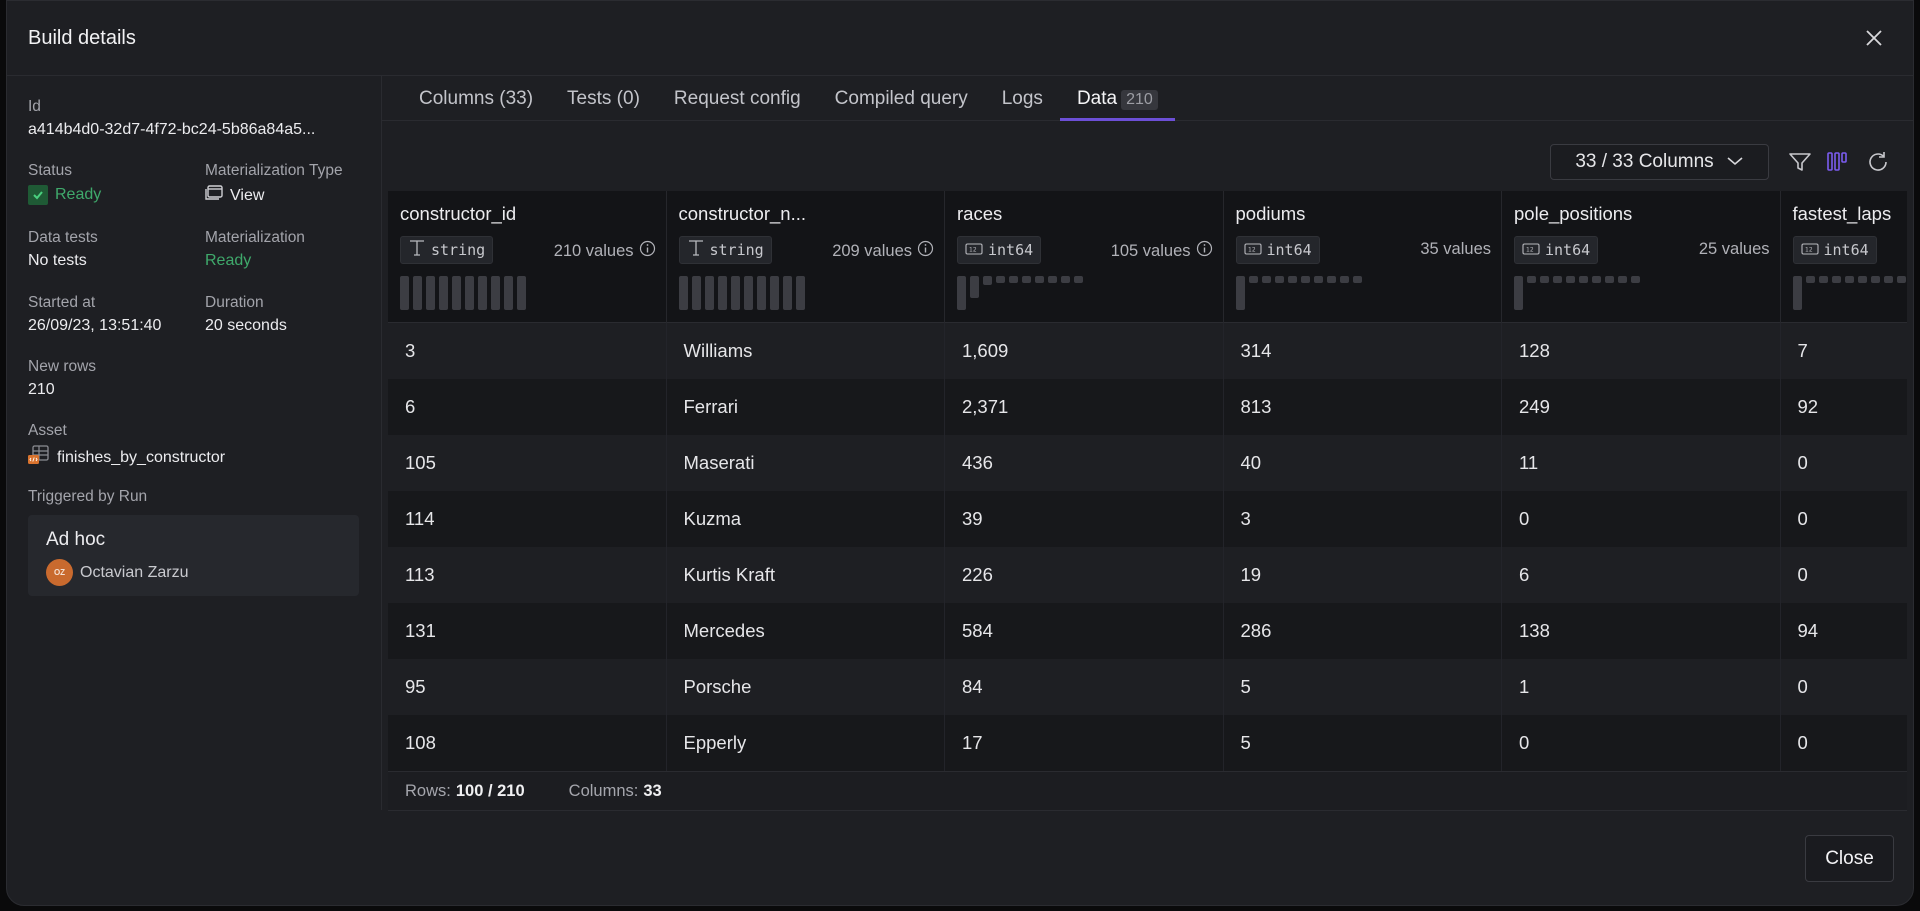 The width and height of the screenshot is (1920, 911). What do you see at coordinates (1838, 162) in the screenshot?
I see `column-stats-icon` at bounding box center [1838, 162].